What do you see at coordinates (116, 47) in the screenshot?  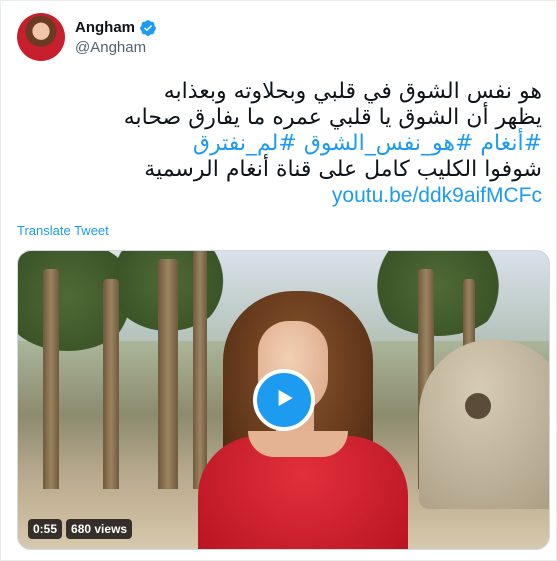 I see `author-handle: @Angham` at bounding box center [116, 47].